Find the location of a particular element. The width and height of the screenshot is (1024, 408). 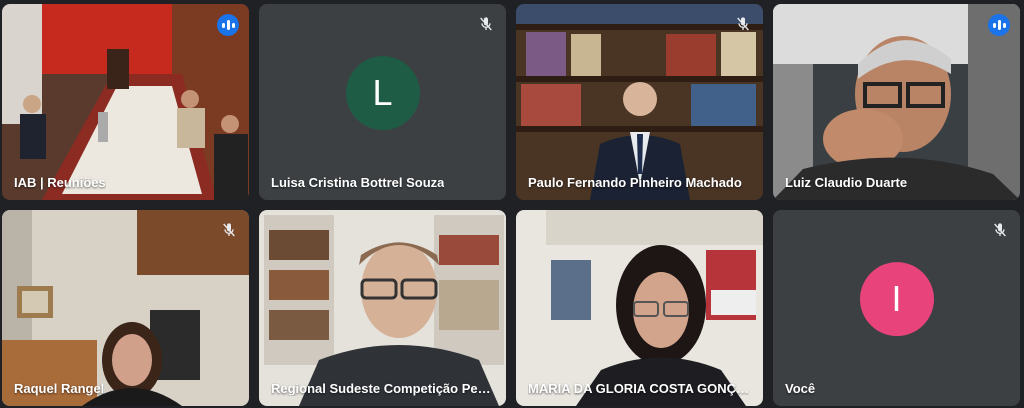

participant-tile-raquel: Raquel Rangel is located at coordinates (125, 308).